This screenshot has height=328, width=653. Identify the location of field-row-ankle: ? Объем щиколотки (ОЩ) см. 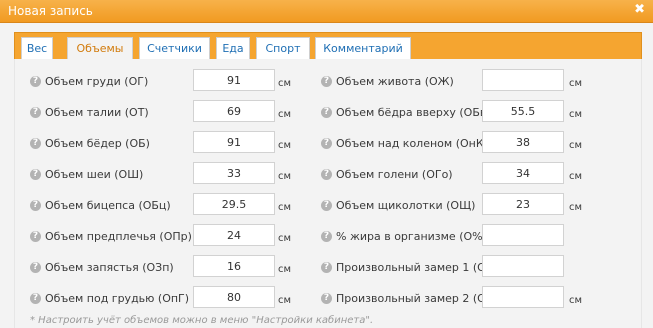
(456, 206).